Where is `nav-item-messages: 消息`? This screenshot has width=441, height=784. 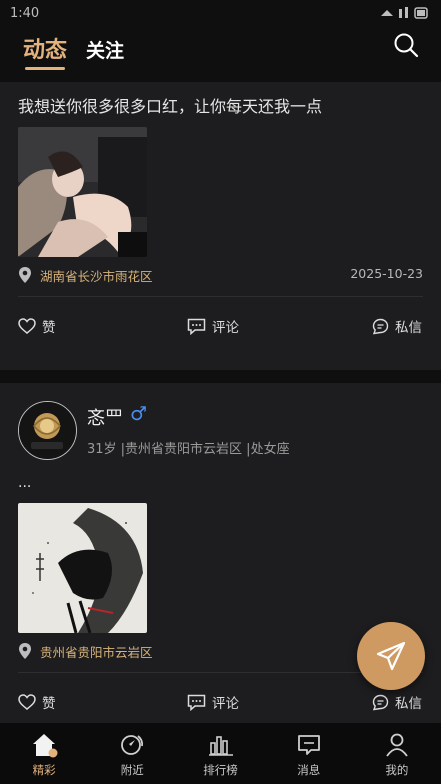
nav-item-messages: 消息 is located at coordinates (309, 753).